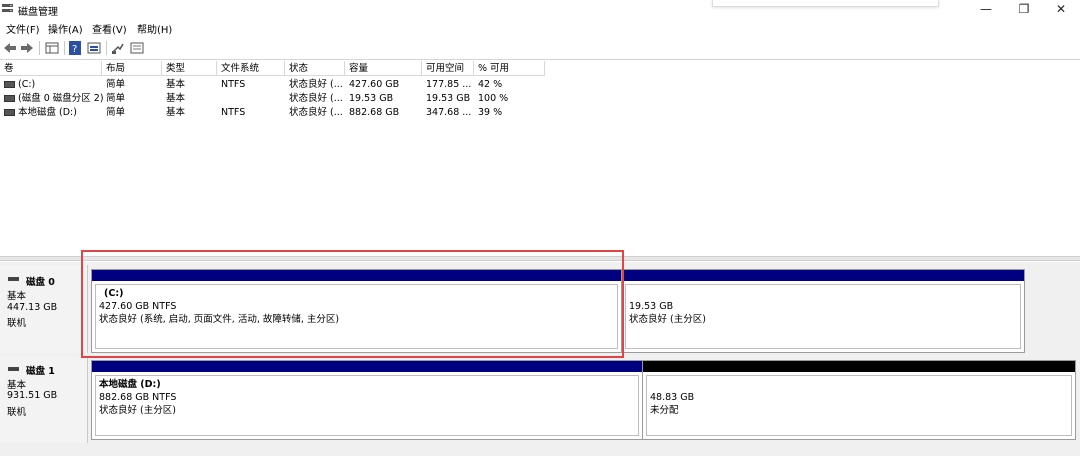  Describe the element at coordinates (352, 304) in the screenshot. I see `highlight-box` at that location.